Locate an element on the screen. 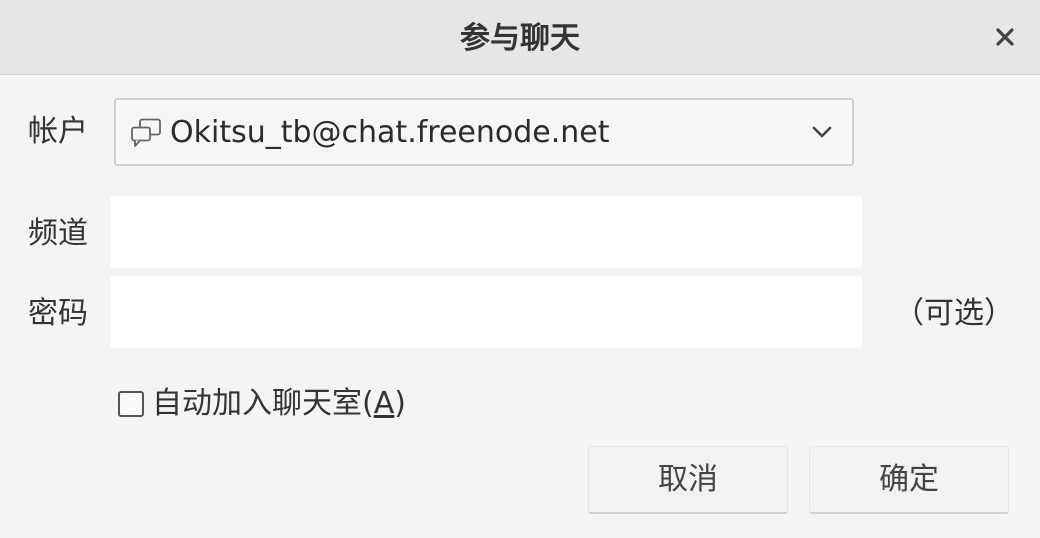 The width and height of the screenshot is (1040, 538). close-icon is located at coordinates (1005, 37).